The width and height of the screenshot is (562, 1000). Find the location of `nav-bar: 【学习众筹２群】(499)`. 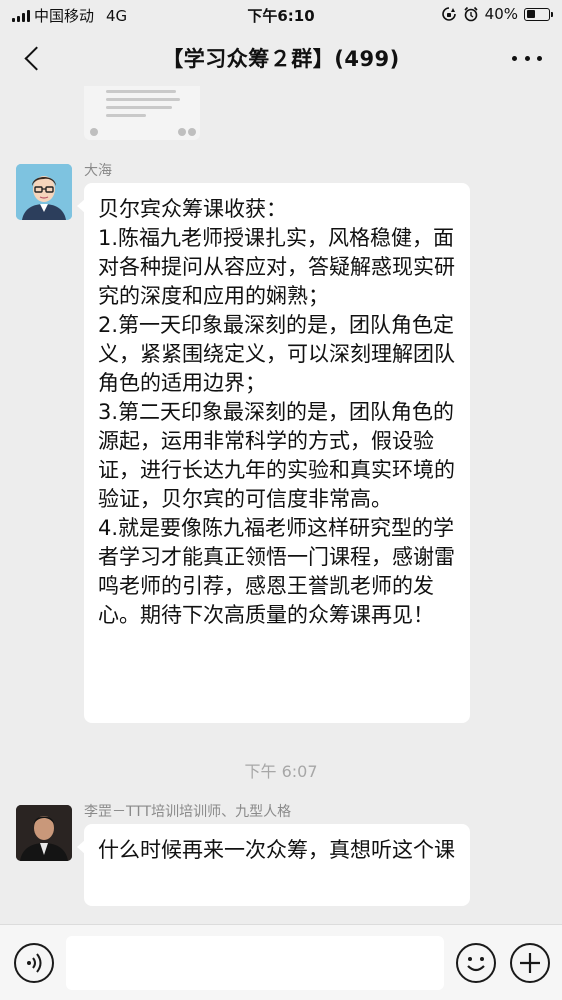

nav-bar: 【学习众筹２群】(499) is located at coordinates (281, 58).